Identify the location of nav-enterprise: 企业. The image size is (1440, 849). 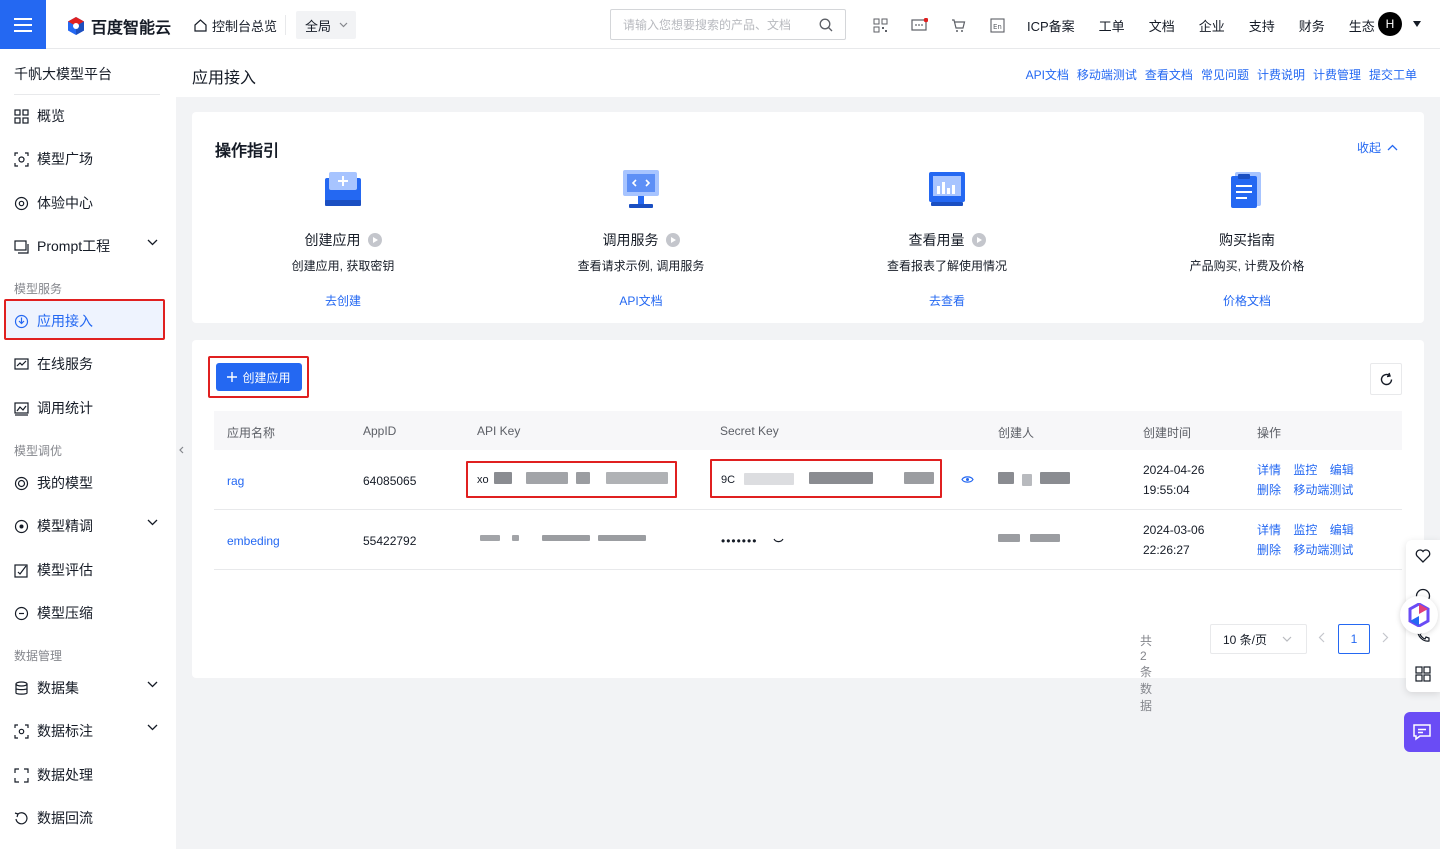
(1212, 25).